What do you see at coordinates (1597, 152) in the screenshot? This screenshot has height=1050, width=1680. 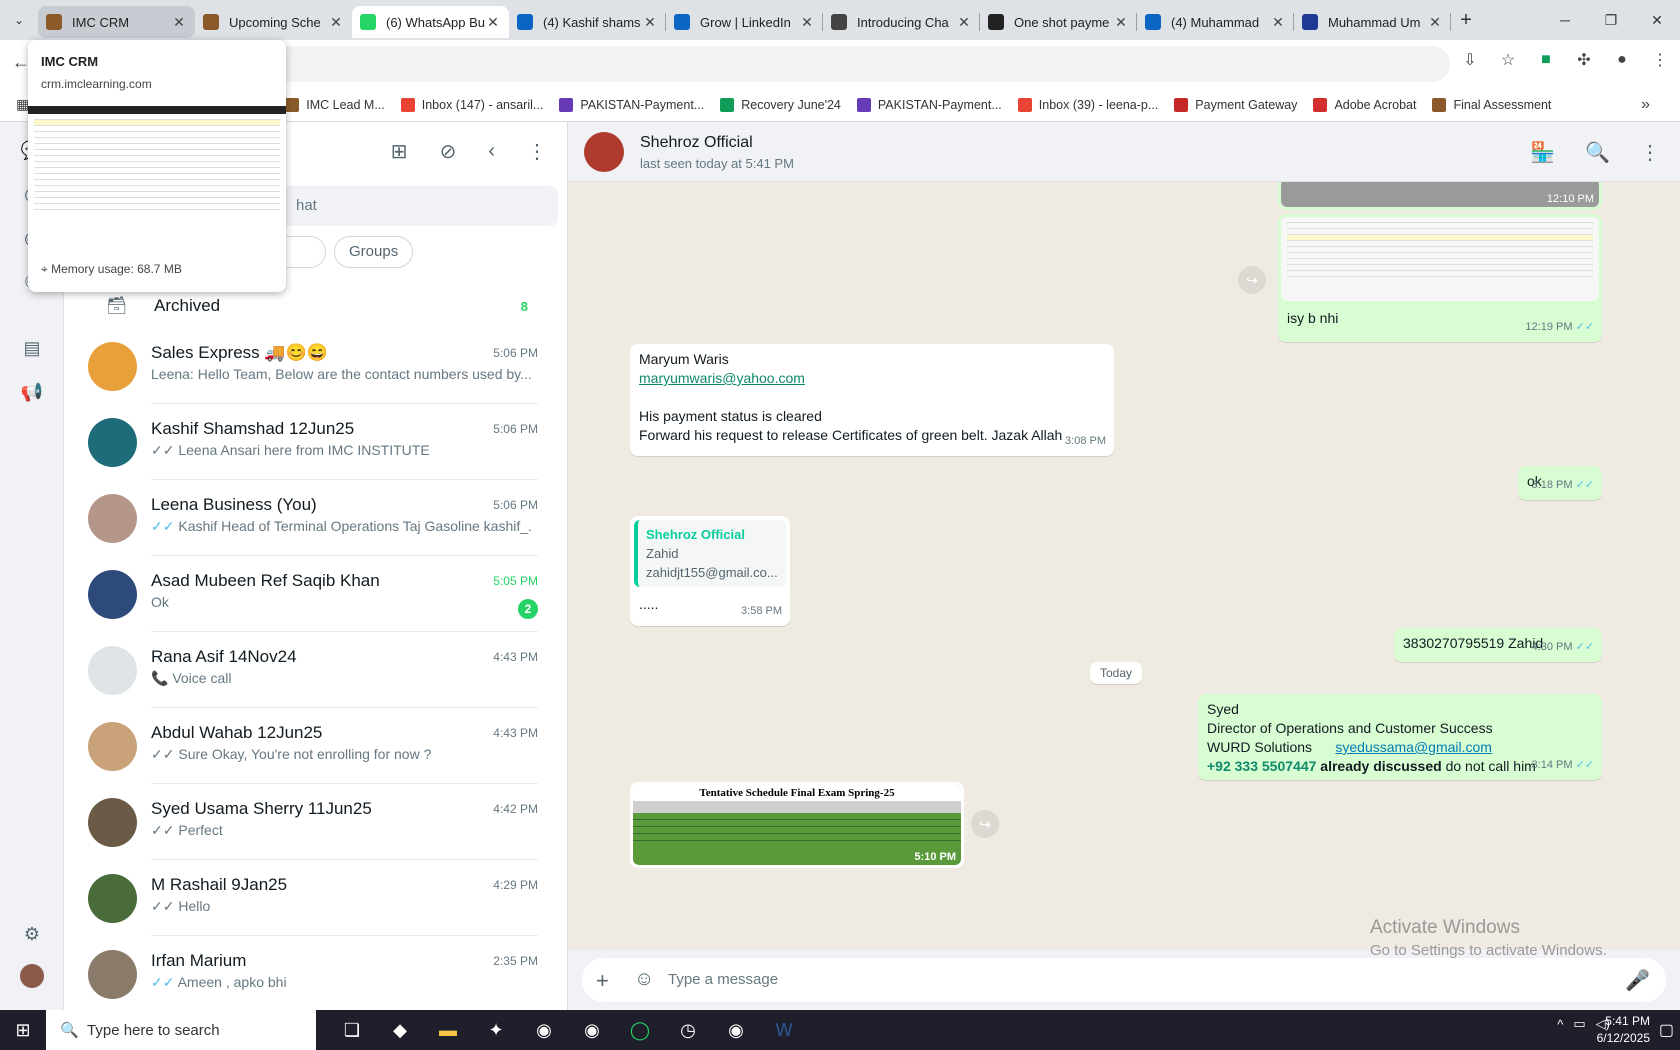 I see `search-icon: 🔍` at bounding box center [1597, 152].